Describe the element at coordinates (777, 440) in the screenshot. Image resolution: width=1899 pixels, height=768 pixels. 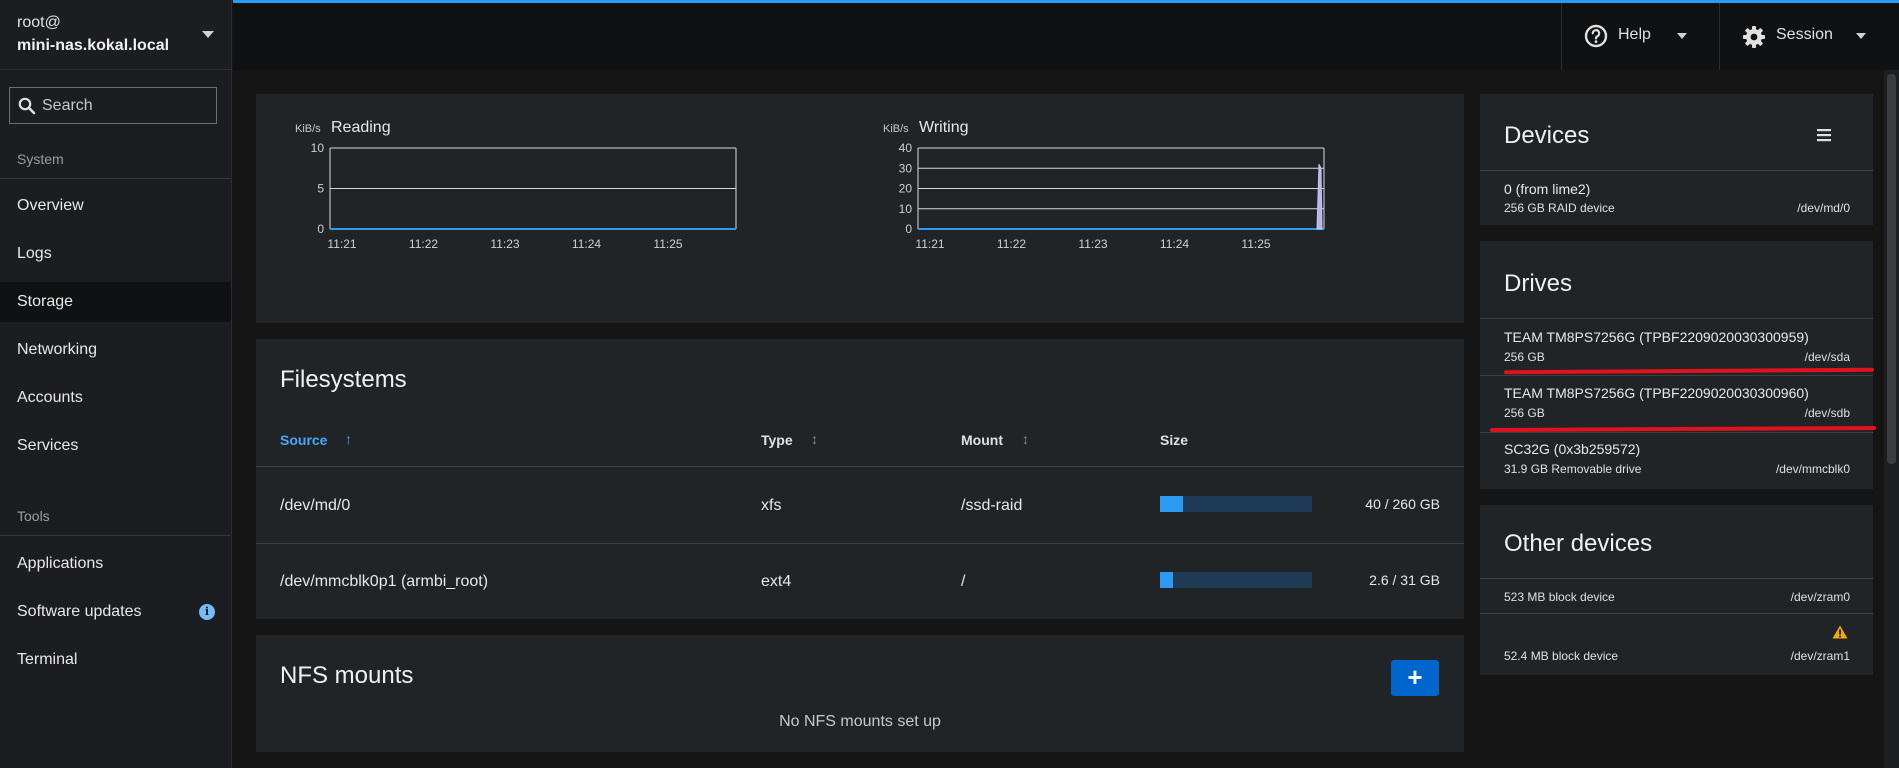
I see `column-header-type: Type` at that location.